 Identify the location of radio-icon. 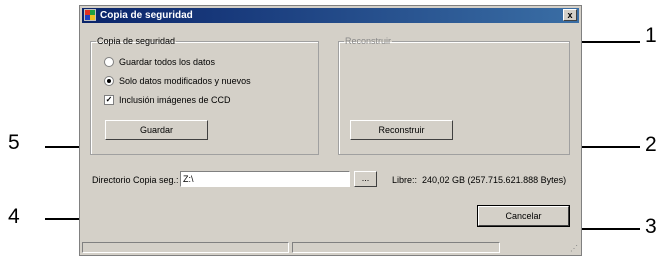
(109, 62).